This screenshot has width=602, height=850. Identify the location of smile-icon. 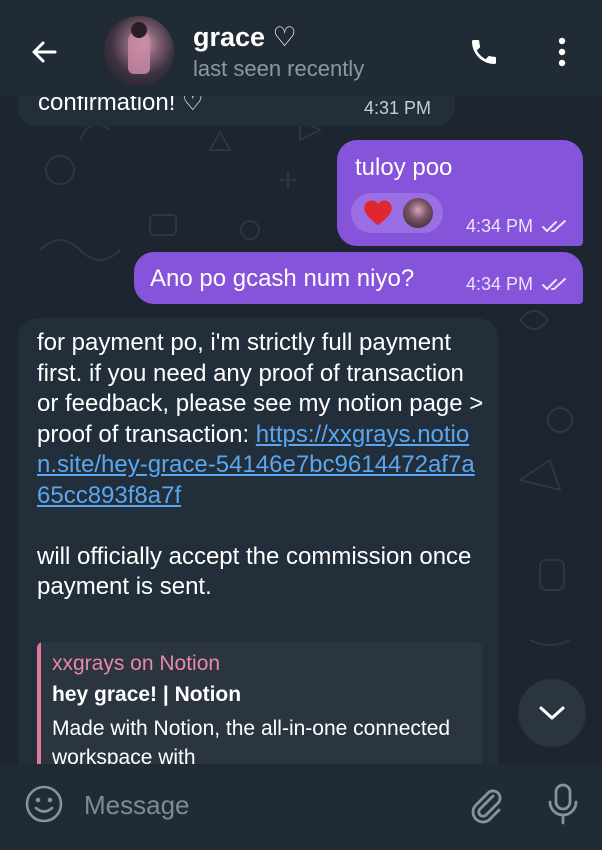
(44, 804).